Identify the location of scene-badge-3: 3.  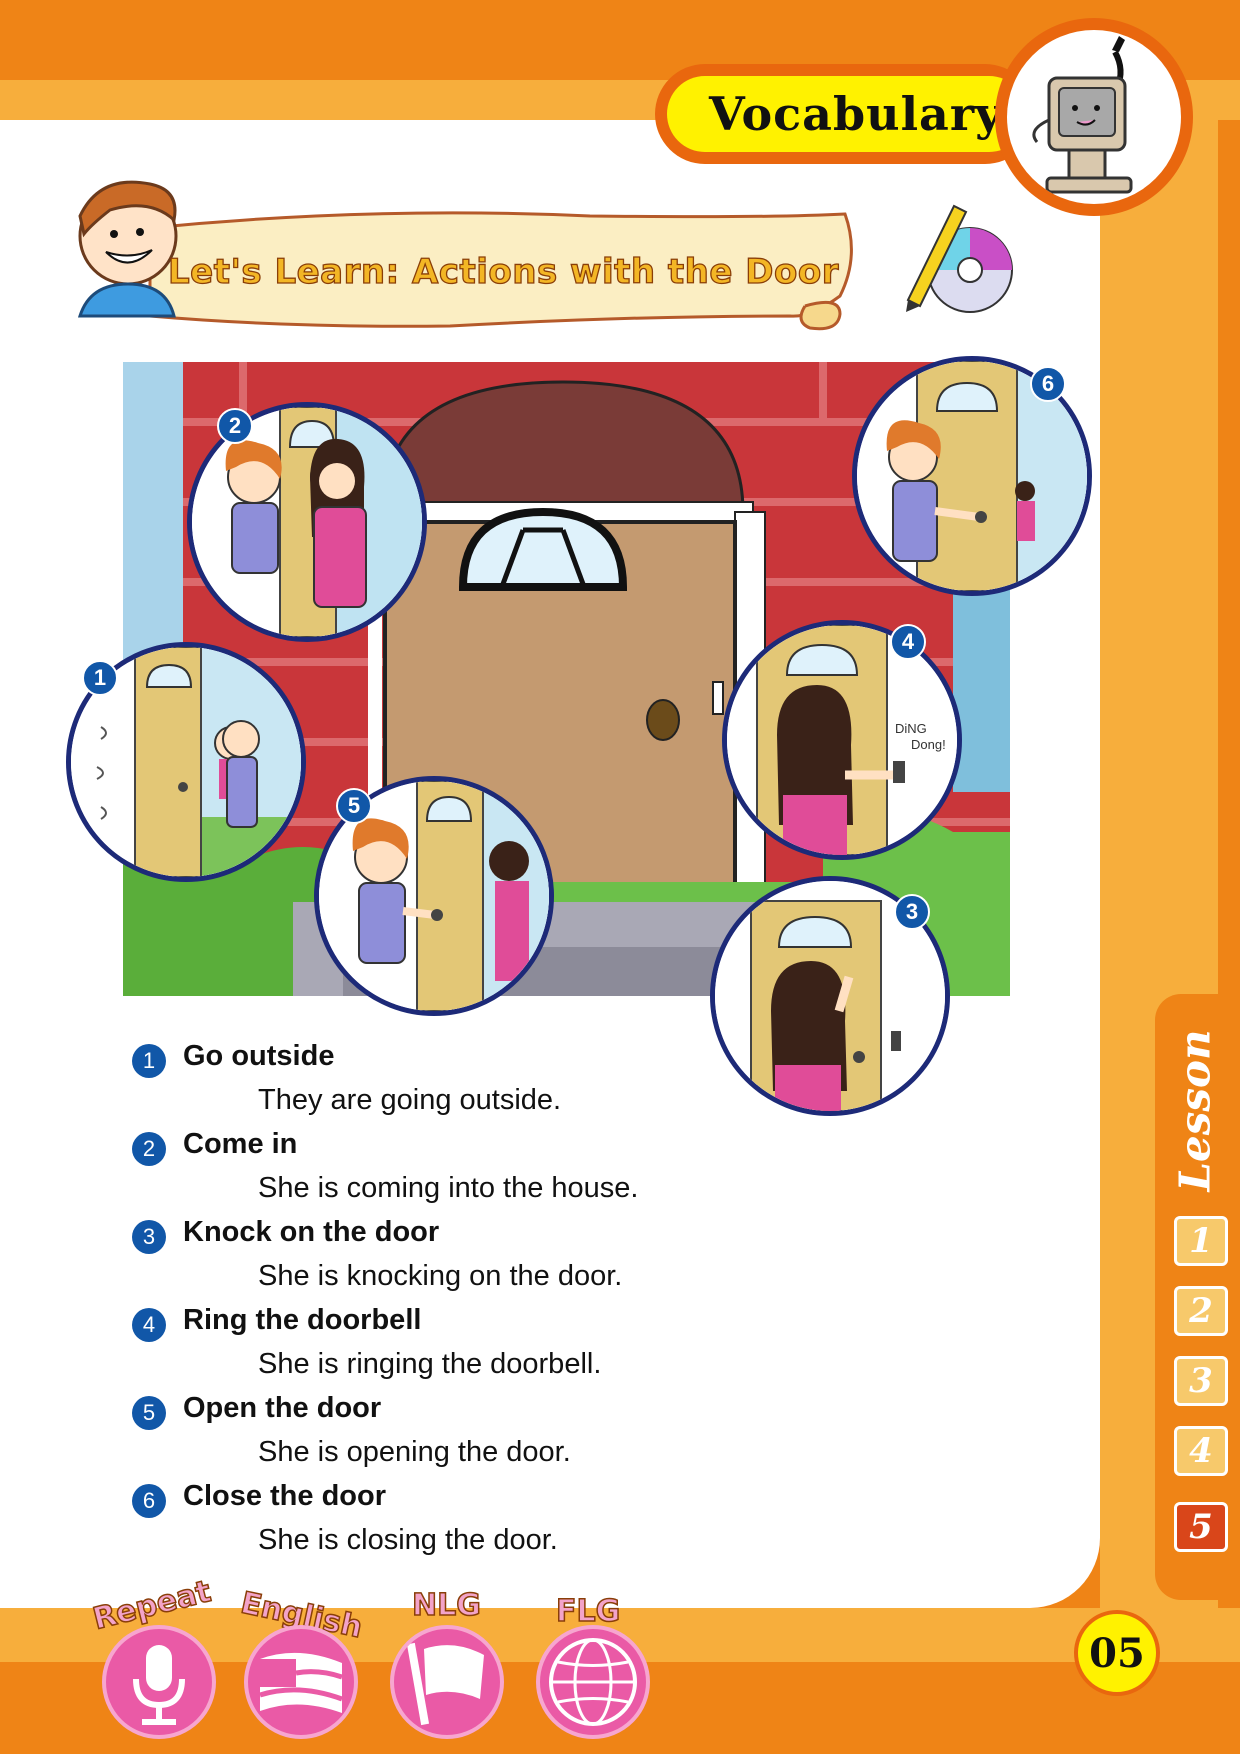
(912, 912).